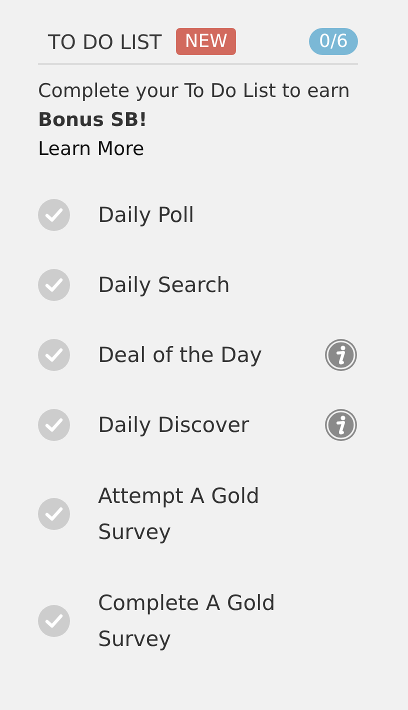  Describe the element at coordinates (205, 425) in the screenshot. I see `task-label: Daily Discover` at that location.